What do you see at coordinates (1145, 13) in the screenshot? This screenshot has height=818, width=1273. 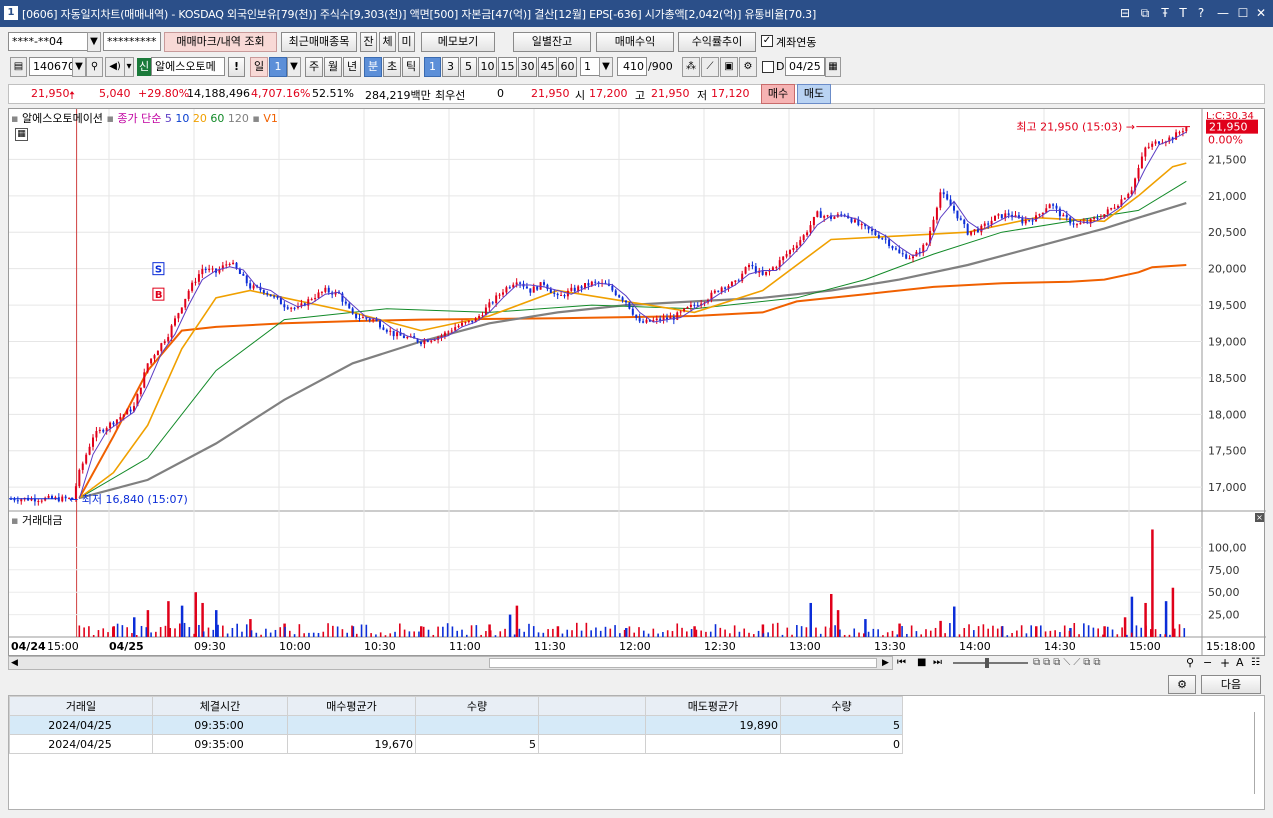 I see `copy-window-icon: ⧉` at bounding box center [1145, 13].